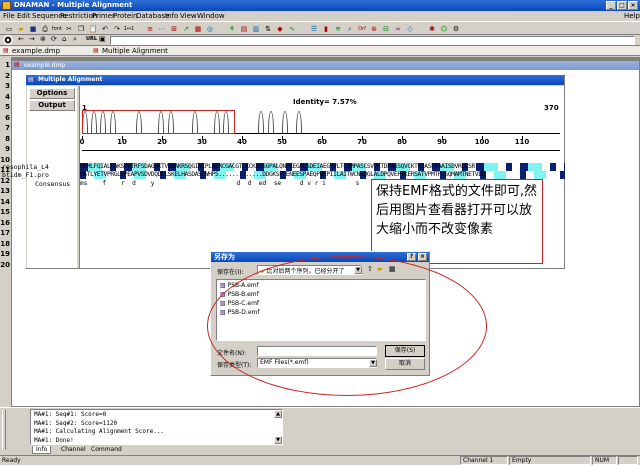 This screenshot has width=640, height=465. I want to click on translate-icon: ⋯, so click(162, 29).